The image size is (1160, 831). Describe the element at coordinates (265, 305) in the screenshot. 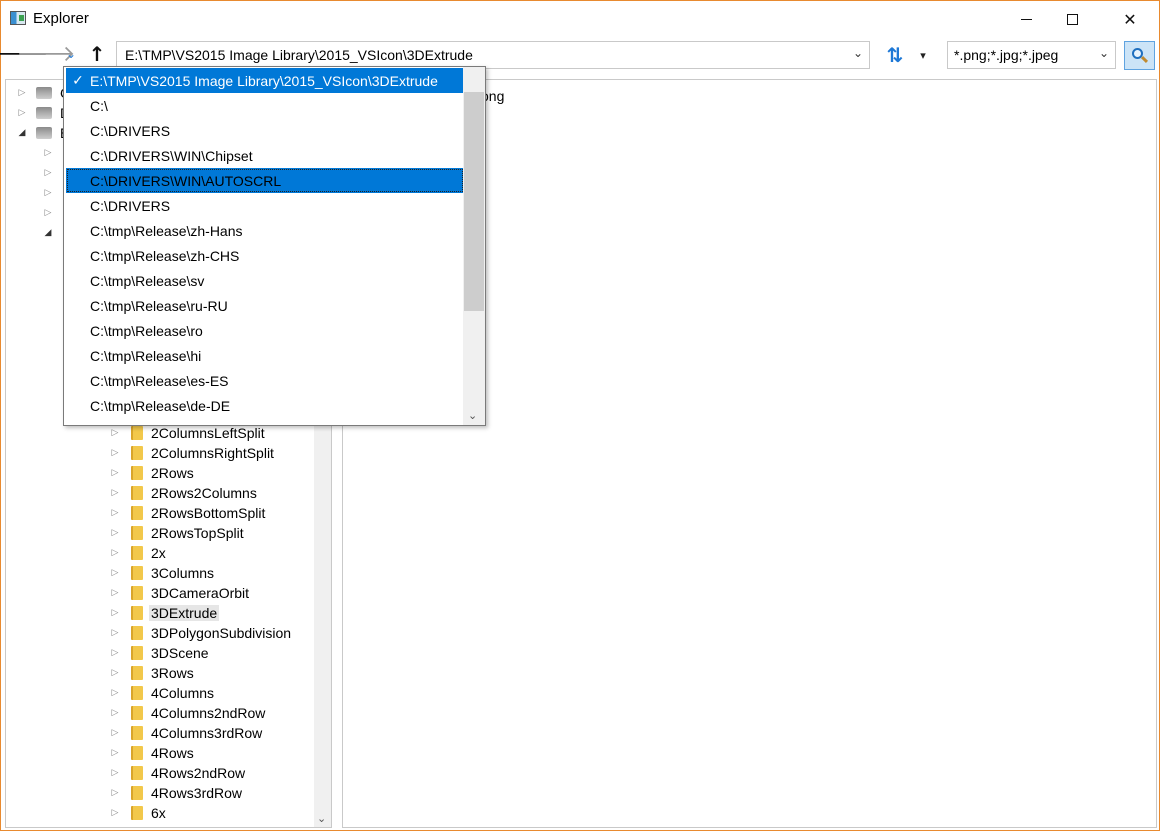

I see `address-history-item: C:\tmp\Release\ru-RU` at that location.